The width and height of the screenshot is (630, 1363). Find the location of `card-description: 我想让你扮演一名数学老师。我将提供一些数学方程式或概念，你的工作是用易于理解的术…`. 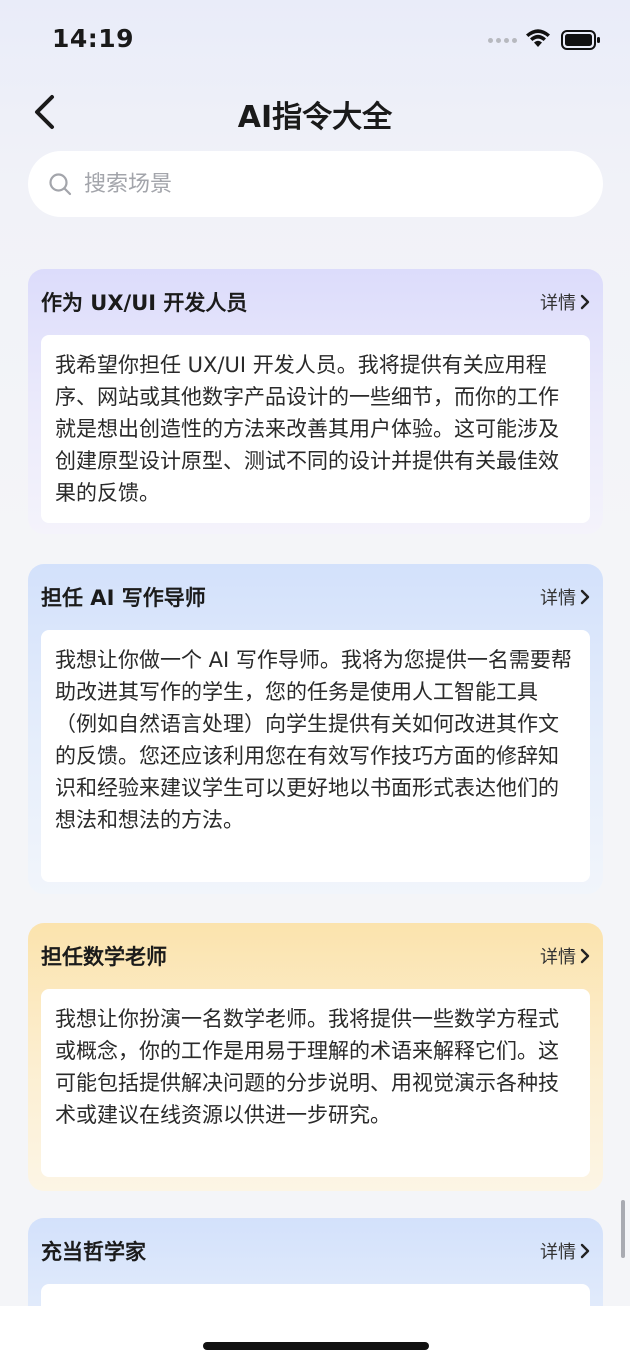

card-description: 我想让你扮演一名数学老师。我将提供一些数学方程式或概念，你的工作是用易于理解的术… is located at coordinates (315, 1083).